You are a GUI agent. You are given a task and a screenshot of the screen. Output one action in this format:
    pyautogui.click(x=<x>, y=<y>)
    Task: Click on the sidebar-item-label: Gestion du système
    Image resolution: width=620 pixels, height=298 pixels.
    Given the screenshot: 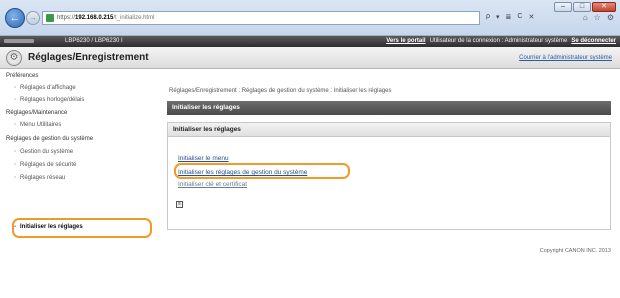 What is the action you would take?
    pyautogui.click(x=47, y=152)
    